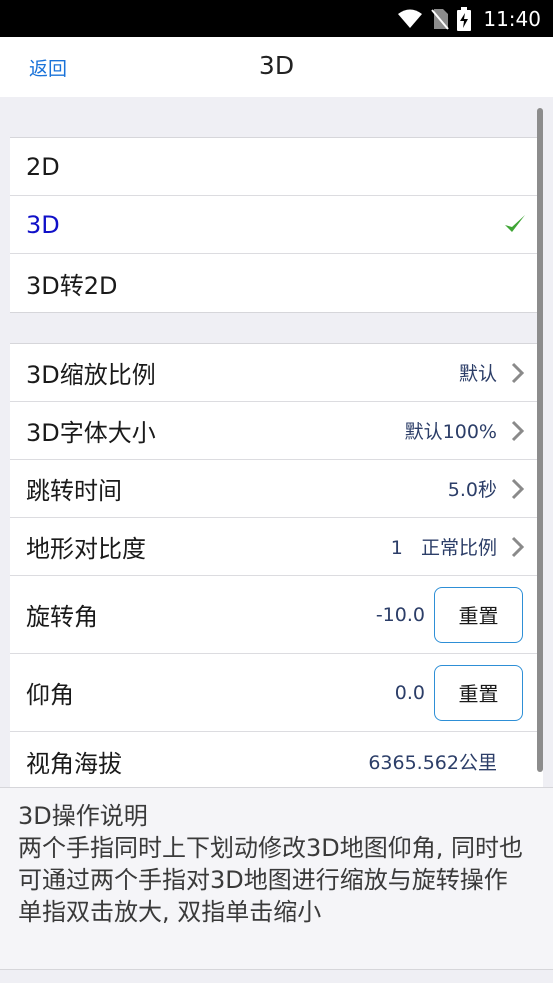 Image resolution: width=553 pixels, height=983 pixels. I want to click on battery-charging-icon, so click(464, 18).